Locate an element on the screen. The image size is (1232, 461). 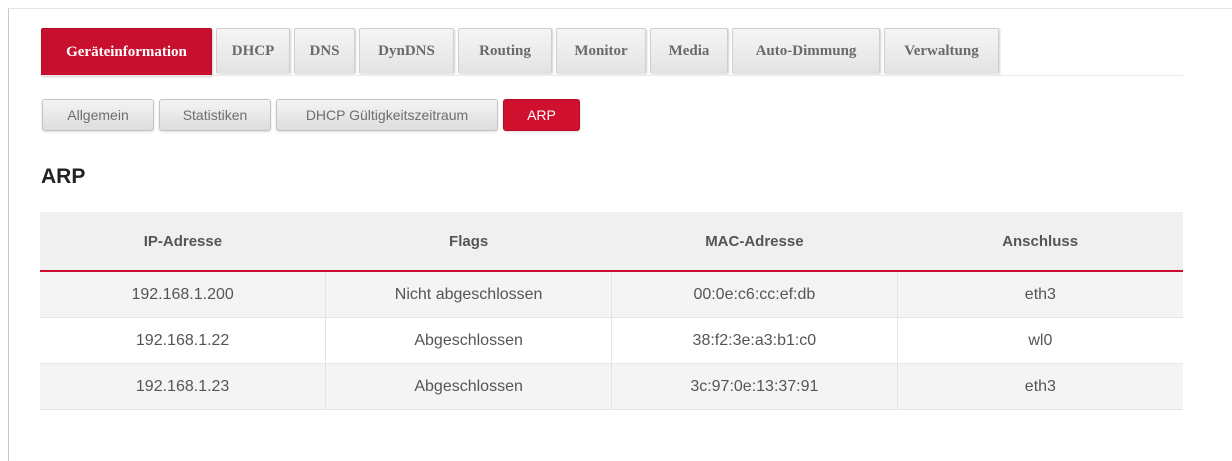
tab-media: Media is located at coordinates (689, 50).